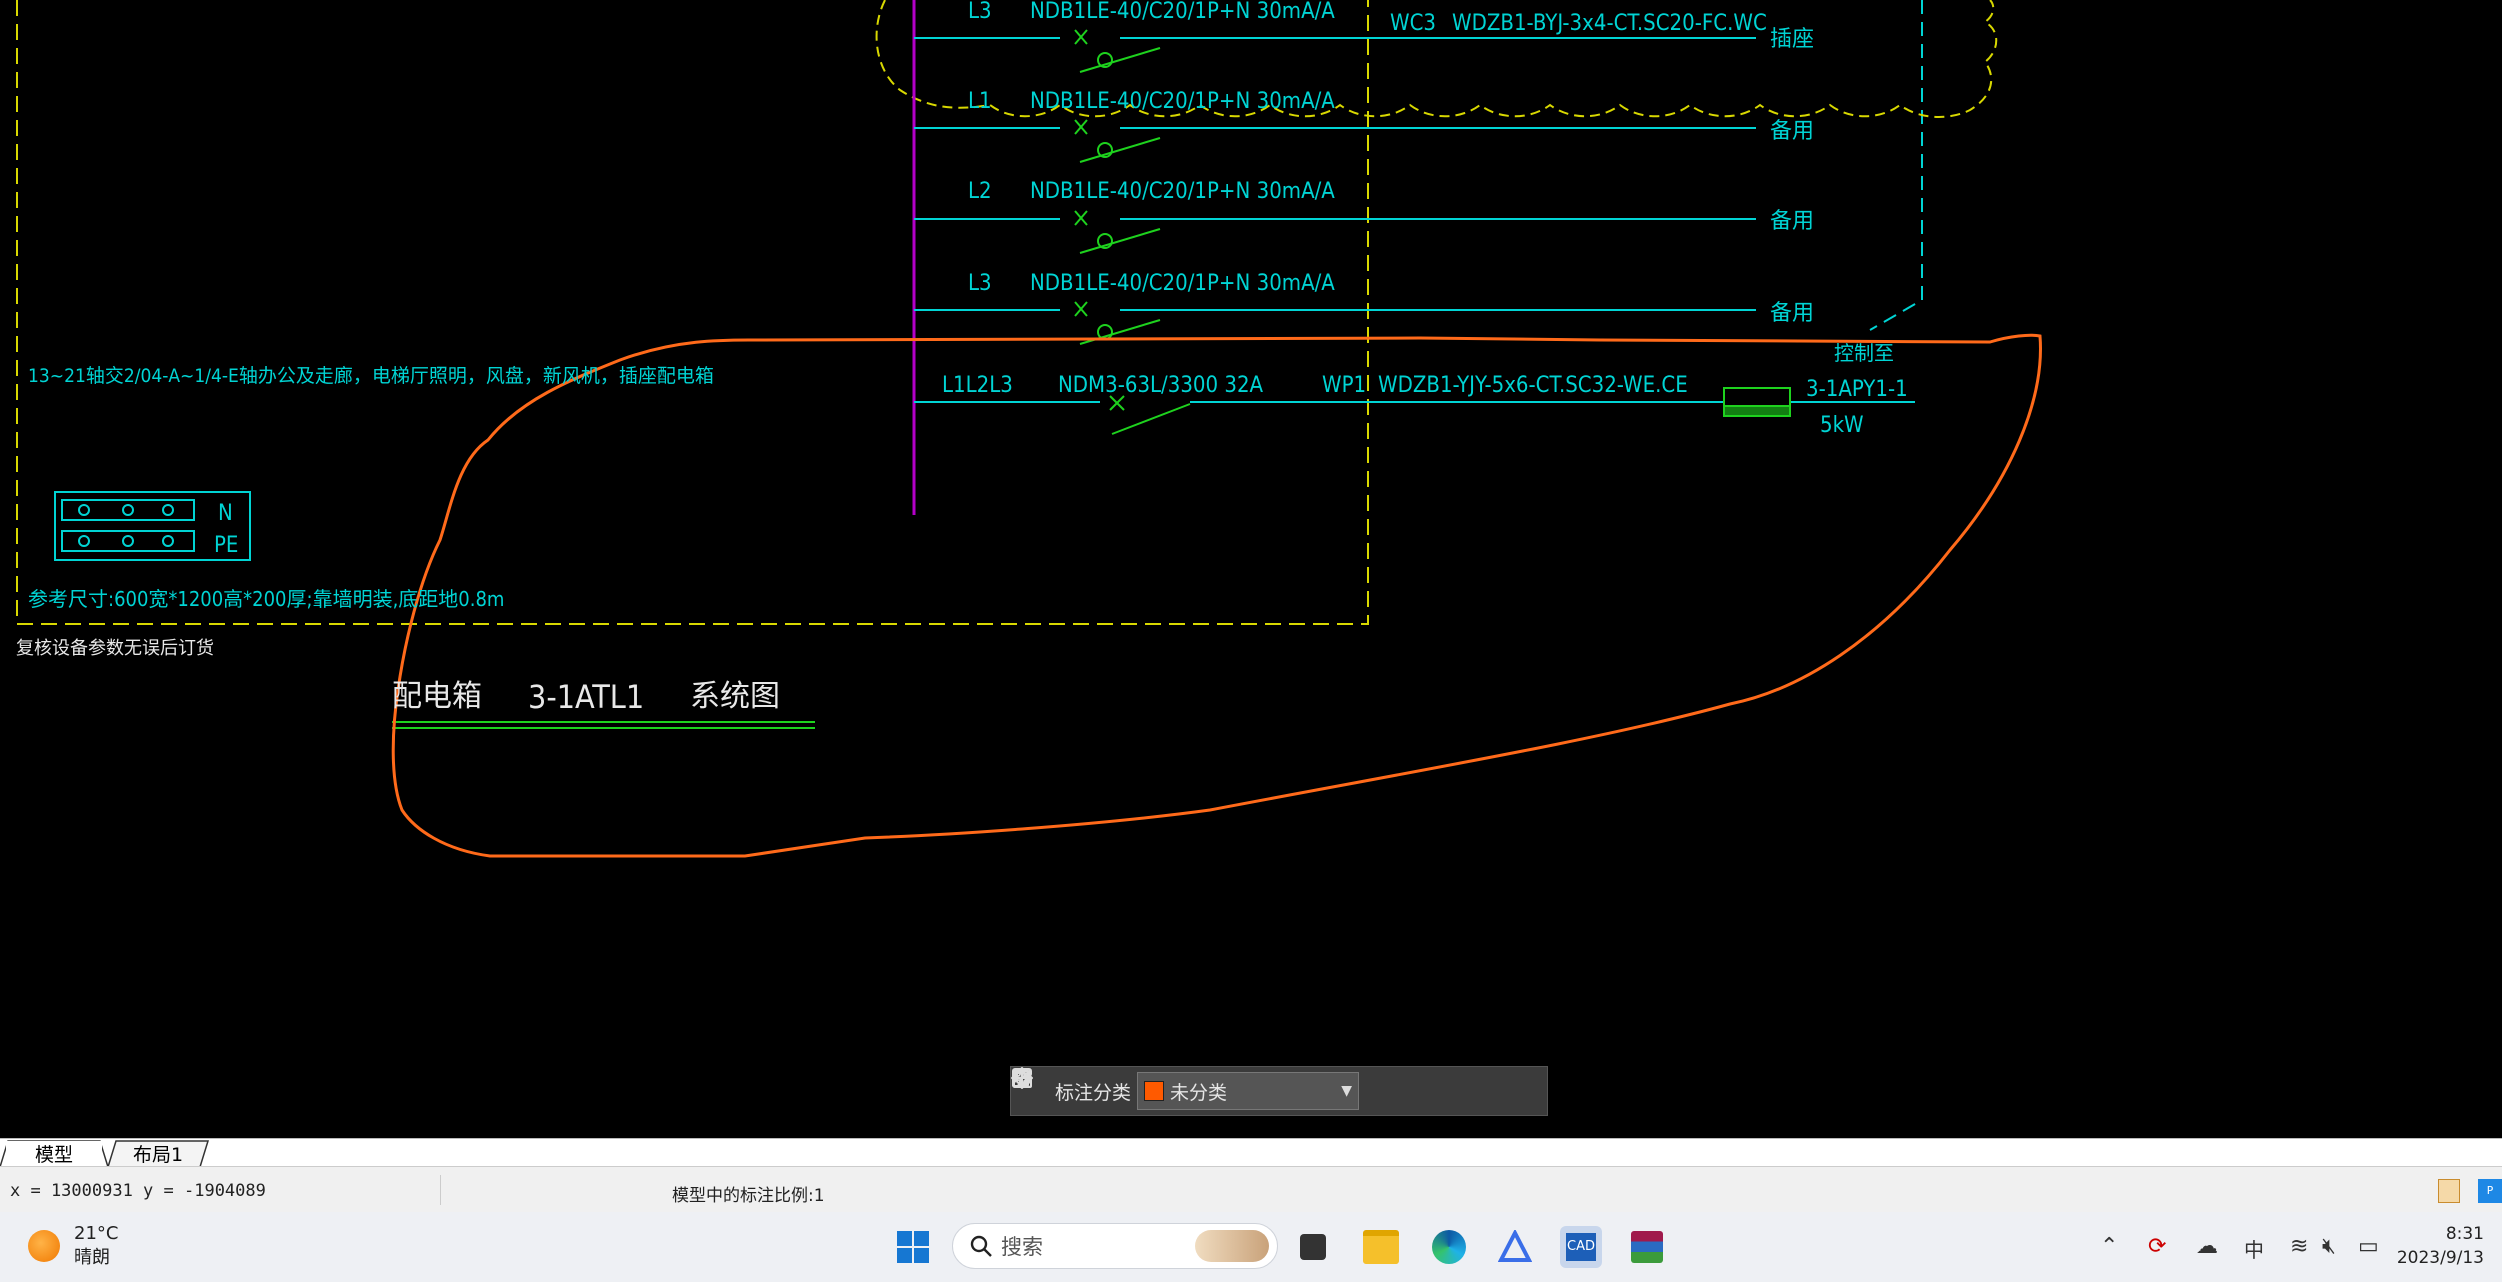 Image resolution: width=2502 pixels, height=1282 pixels. I want to click on circuit-4-breaker: NDB1LE-40/C20/1P+N 30mA/A, so click(1182, 283).